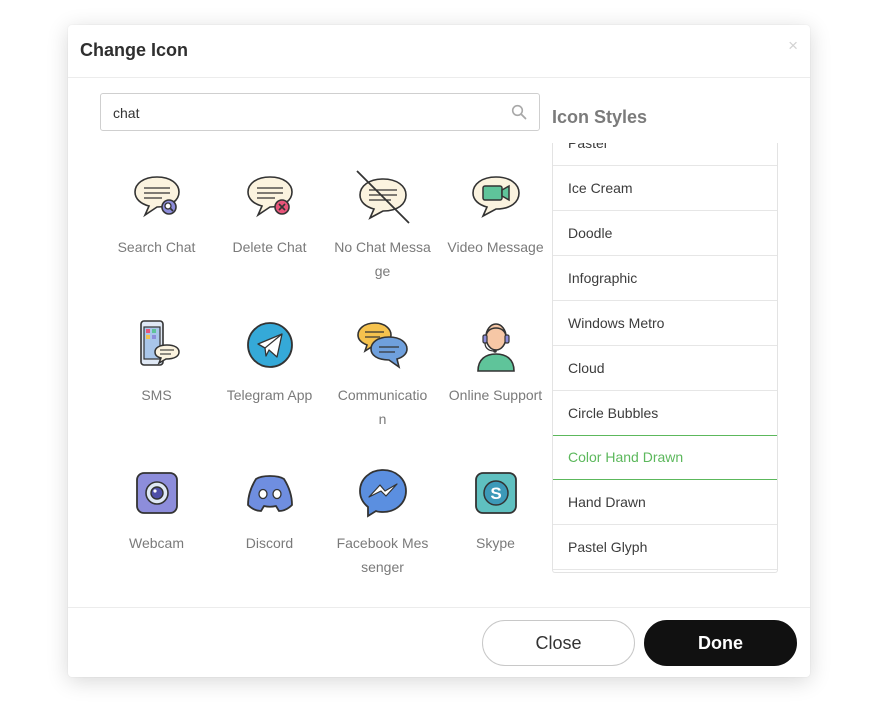 This screenshot has width=874, height=702. Describe the element at coordinates (665, 188) in the screenshot. I see `style-item-ice-cream: Ice Cream` at that location.